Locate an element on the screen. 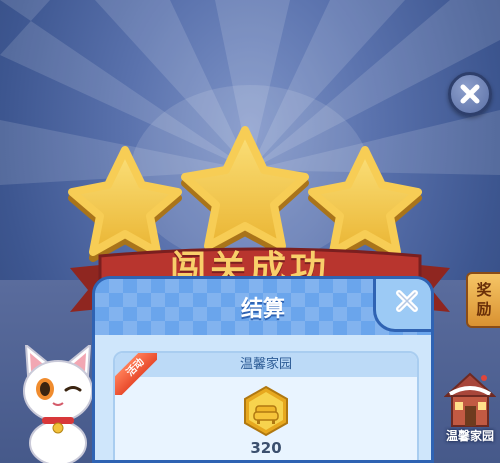  event-badge: 活动 is located at coordinates (136, 374).